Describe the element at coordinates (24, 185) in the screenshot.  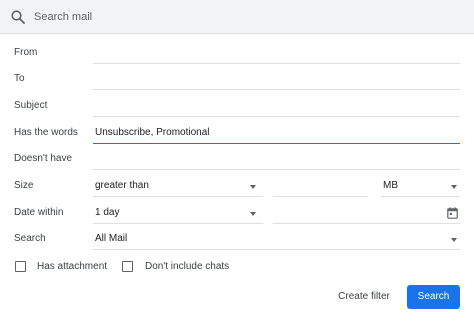
I see `size-label: Size` at that location.